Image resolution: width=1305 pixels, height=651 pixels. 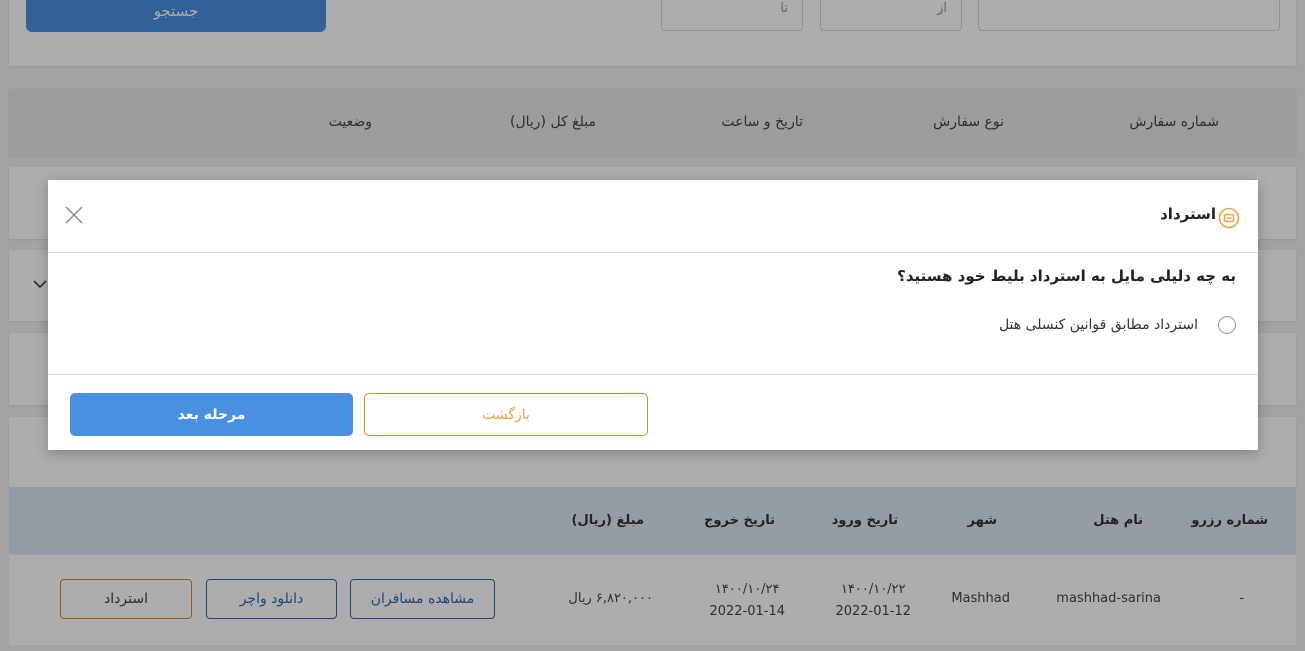 What do you see at coordinates (653, 412) in the screenshot?
I see `modal-footer: مرحله بعد بازگشت` at bounding box center [653, 412].